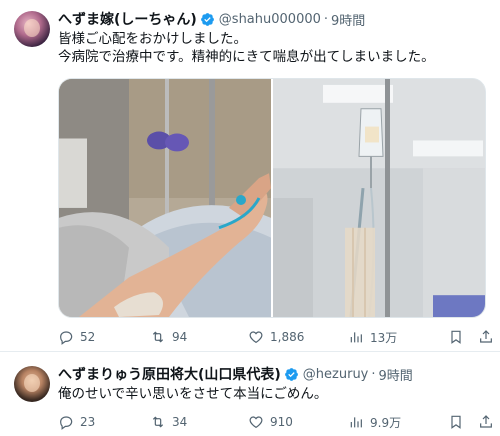 The image size is (500, 436). What do you see at coordinates (127, 19) in the screenshot?
I see `display-name: へずま嫁(しーちゃん)` at bounding box center [127, 19].